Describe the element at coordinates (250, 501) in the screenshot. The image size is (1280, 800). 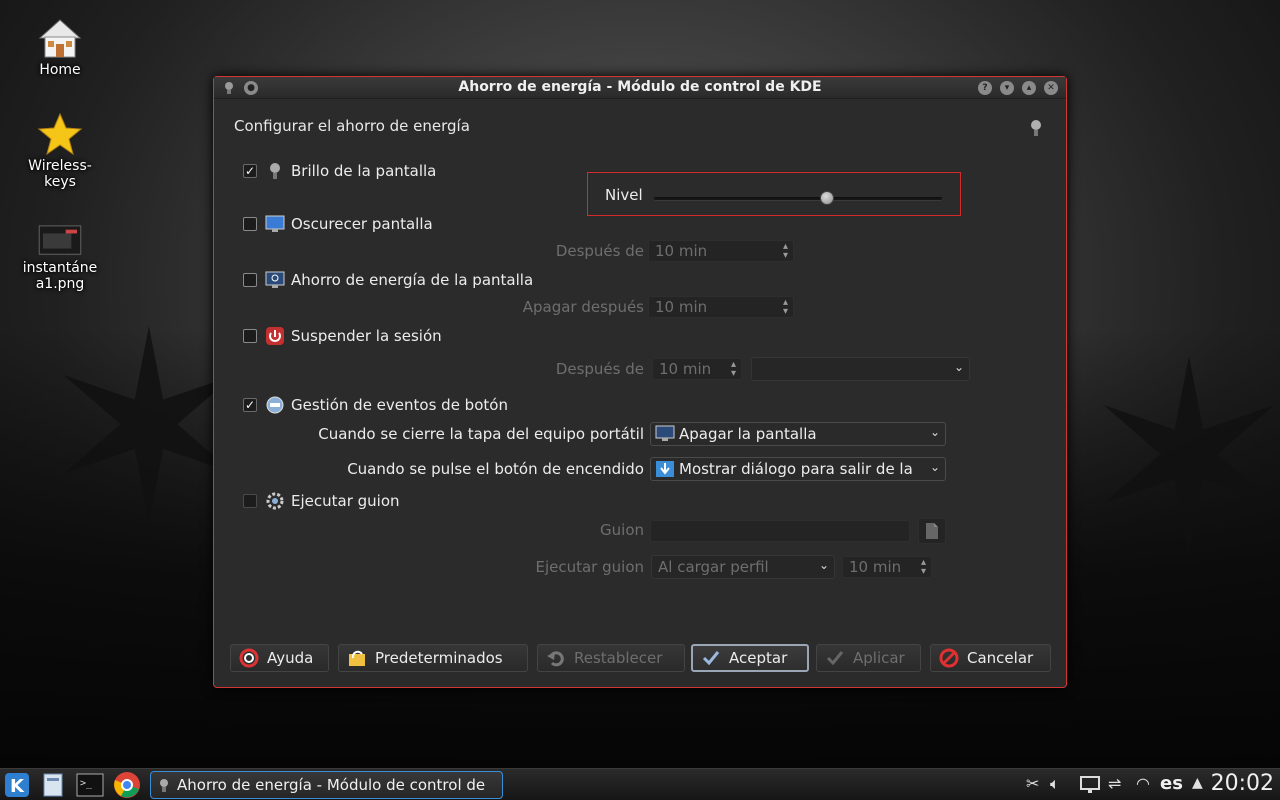
I see `run-script-checkbox` at that location.